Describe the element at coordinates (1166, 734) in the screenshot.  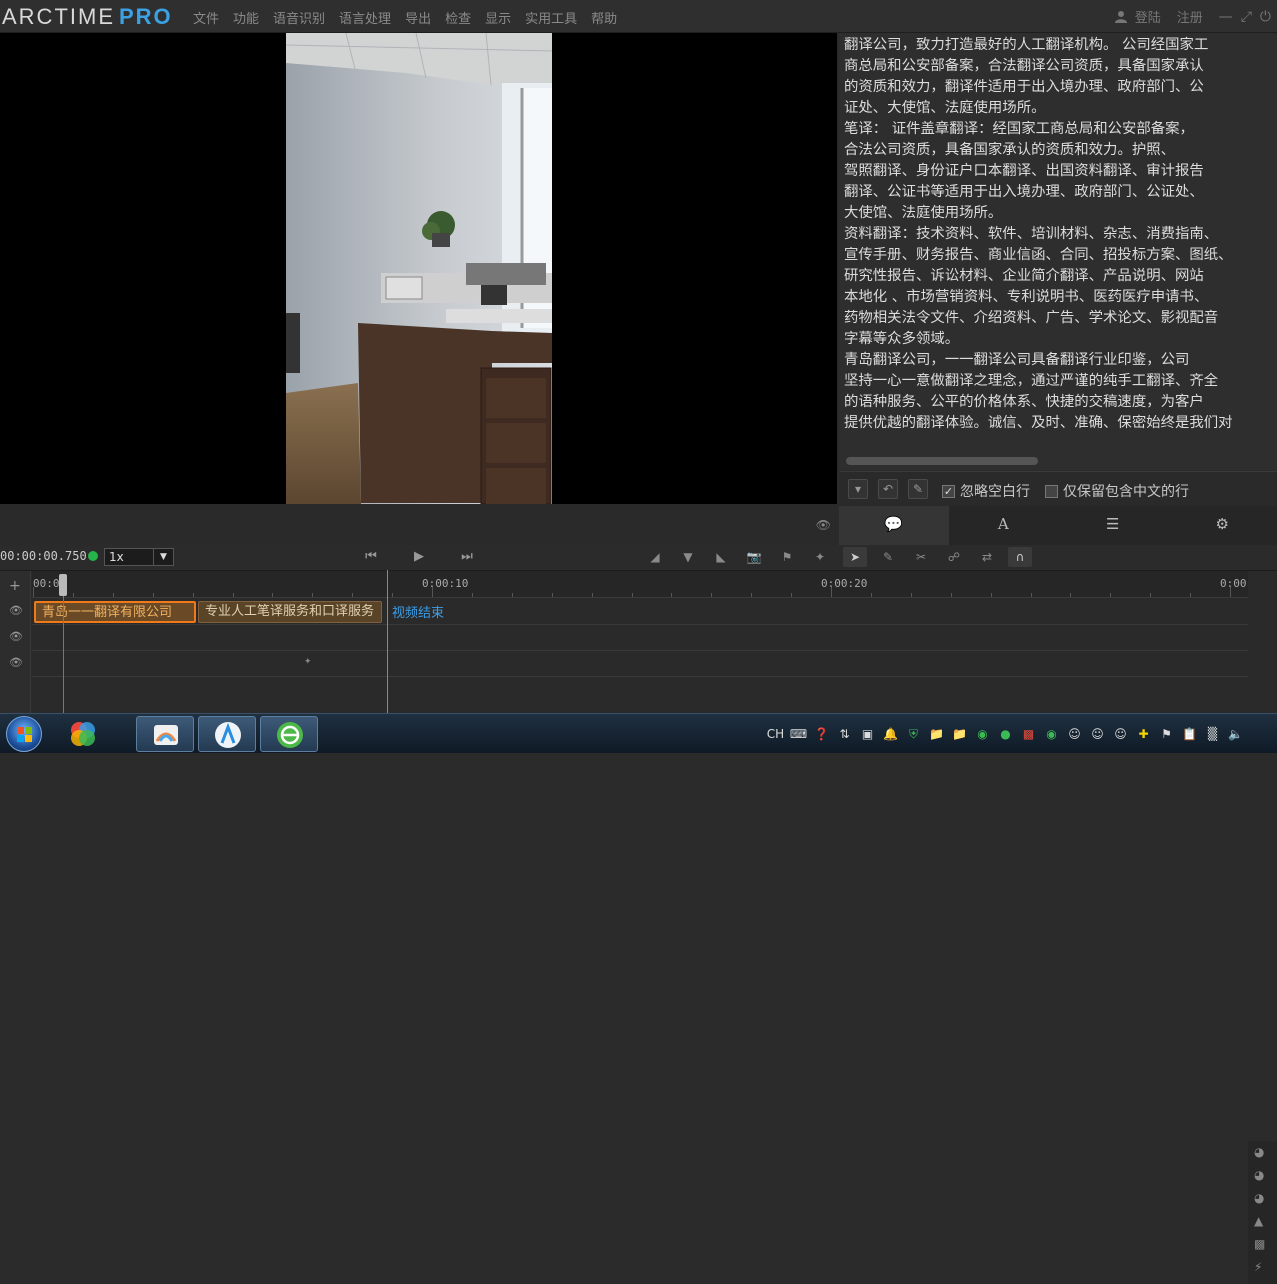
I see `flag-icon: ⚑` at that location.